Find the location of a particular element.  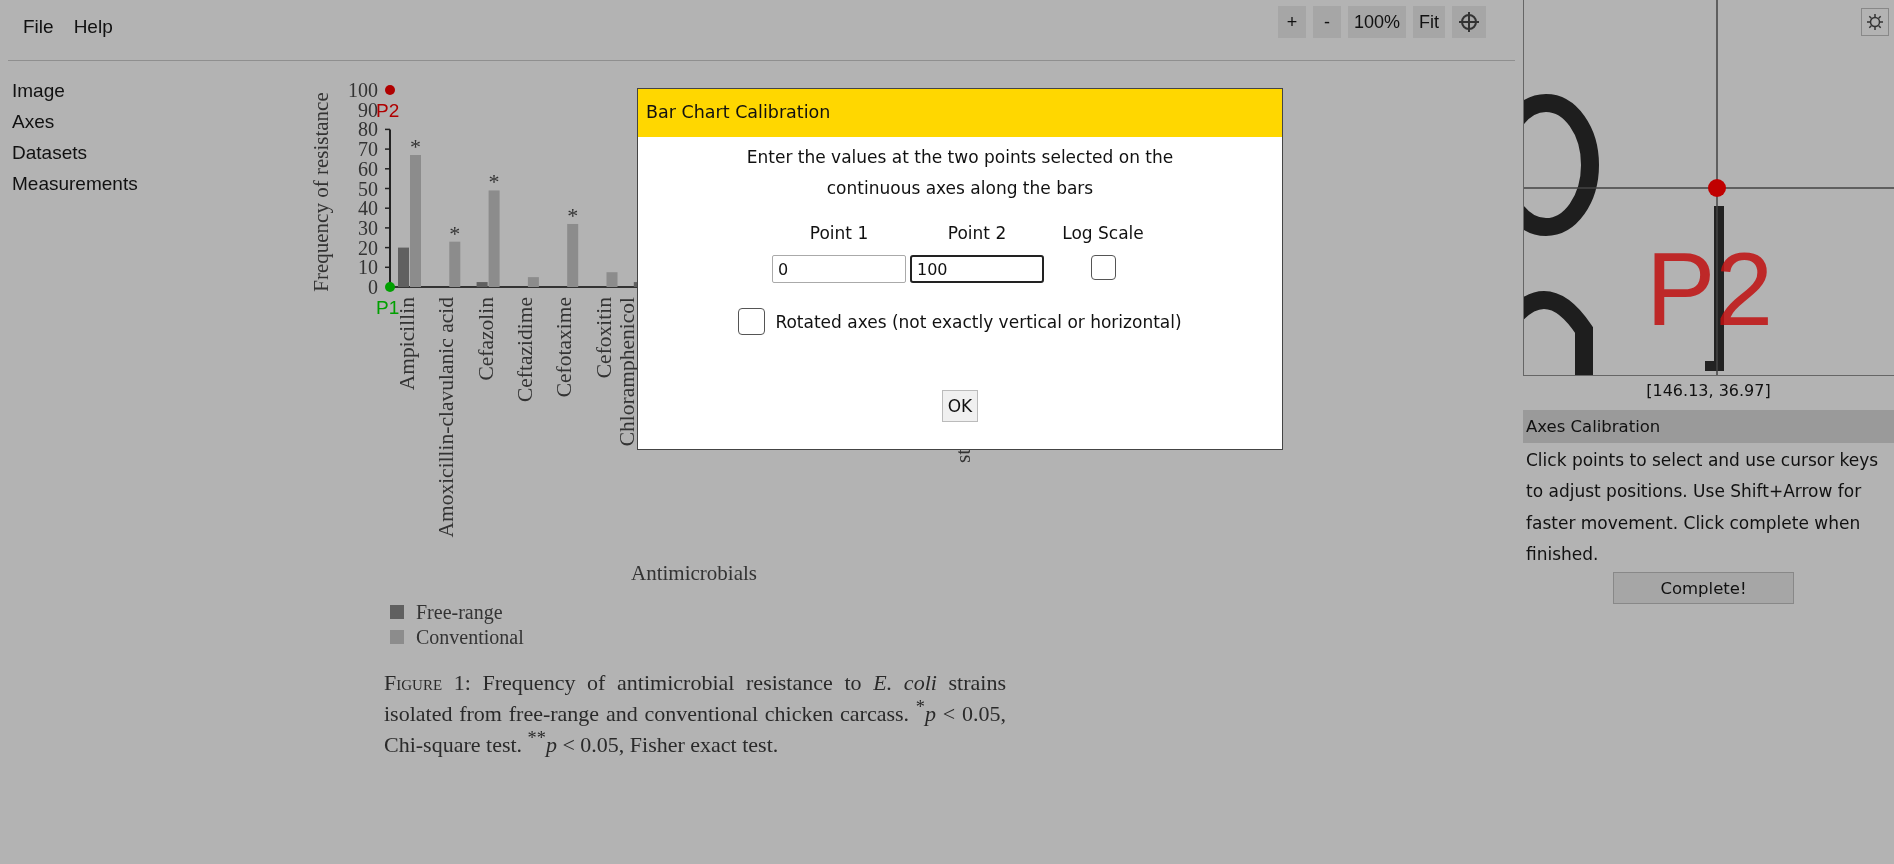

sidebar-item: Image is located at coordinates (153, 90).